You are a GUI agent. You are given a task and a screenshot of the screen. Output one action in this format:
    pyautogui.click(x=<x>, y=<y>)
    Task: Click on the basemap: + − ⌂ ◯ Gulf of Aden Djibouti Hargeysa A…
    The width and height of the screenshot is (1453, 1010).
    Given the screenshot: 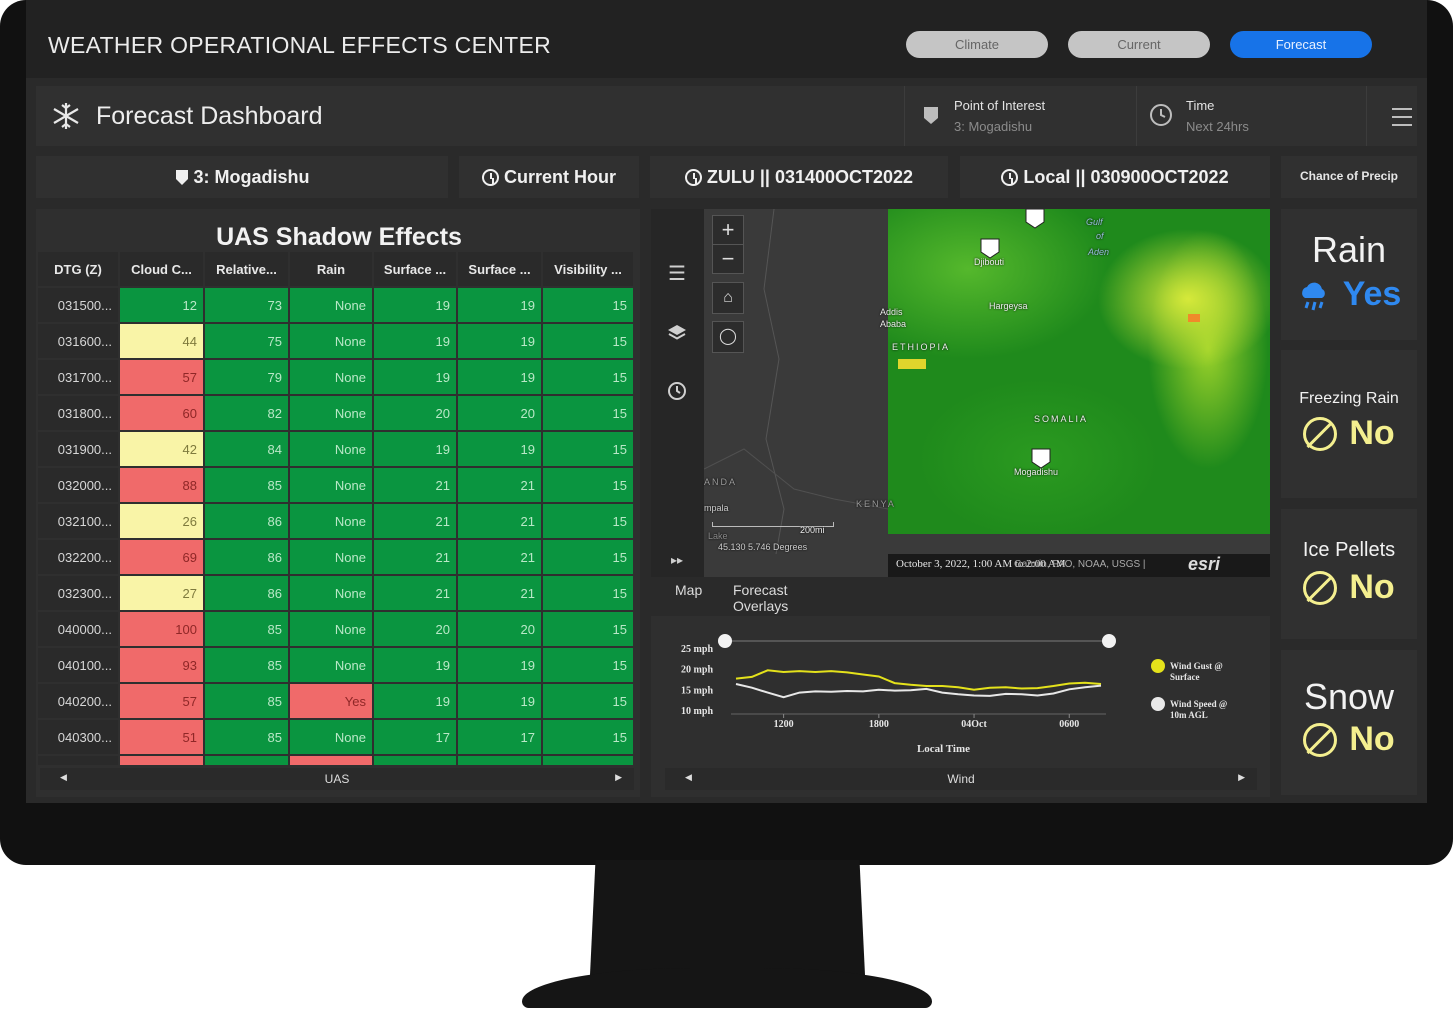 What is the action you would take?
    pyautogui.click(x=987, y=393)
    